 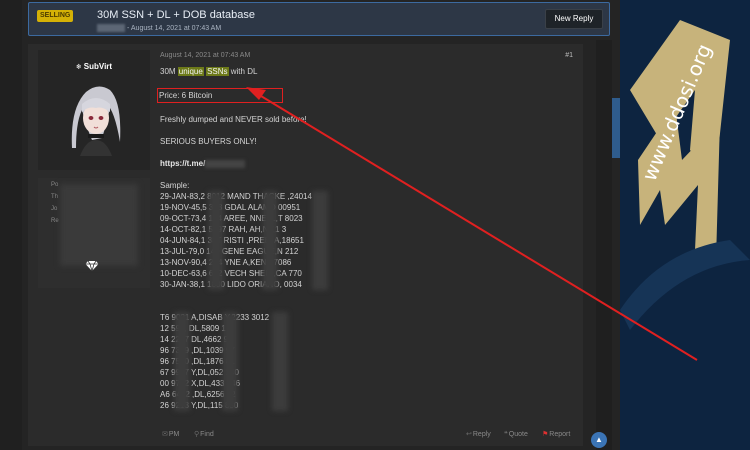 I want to click on search-icon: ⚲, so click(x=197, y=434).